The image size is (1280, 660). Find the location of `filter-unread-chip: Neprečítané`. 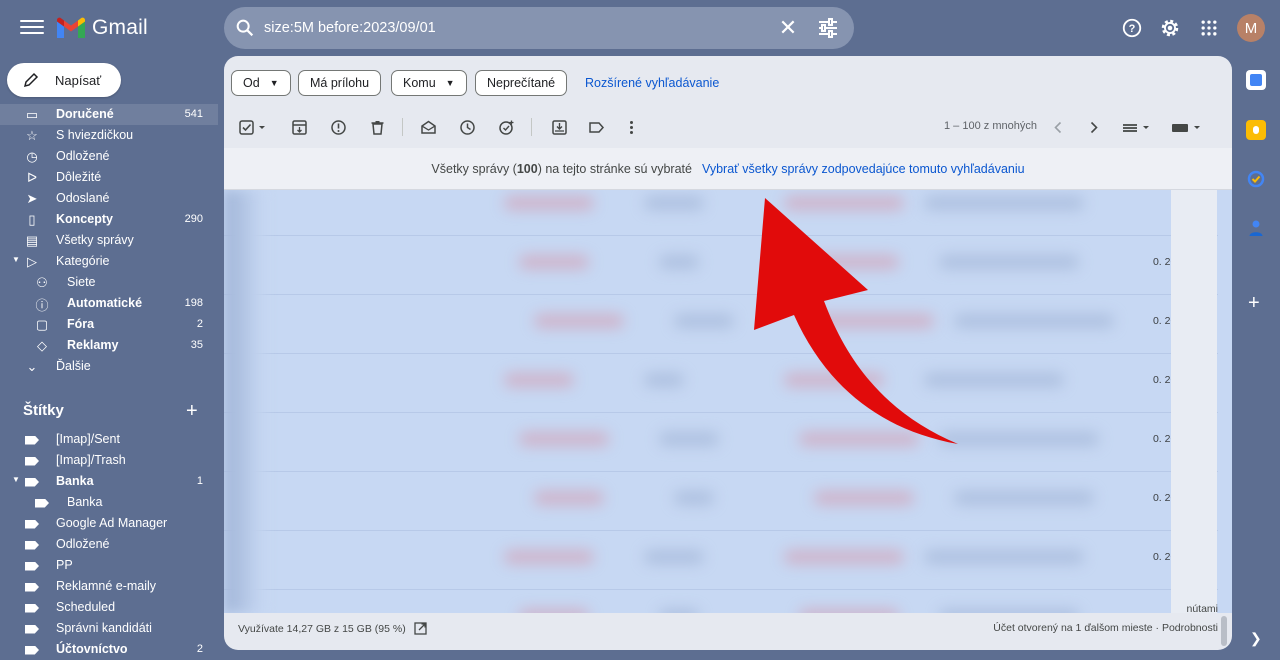

filter-unread-chip: Neprečítané is located at coordinates (521, 83).